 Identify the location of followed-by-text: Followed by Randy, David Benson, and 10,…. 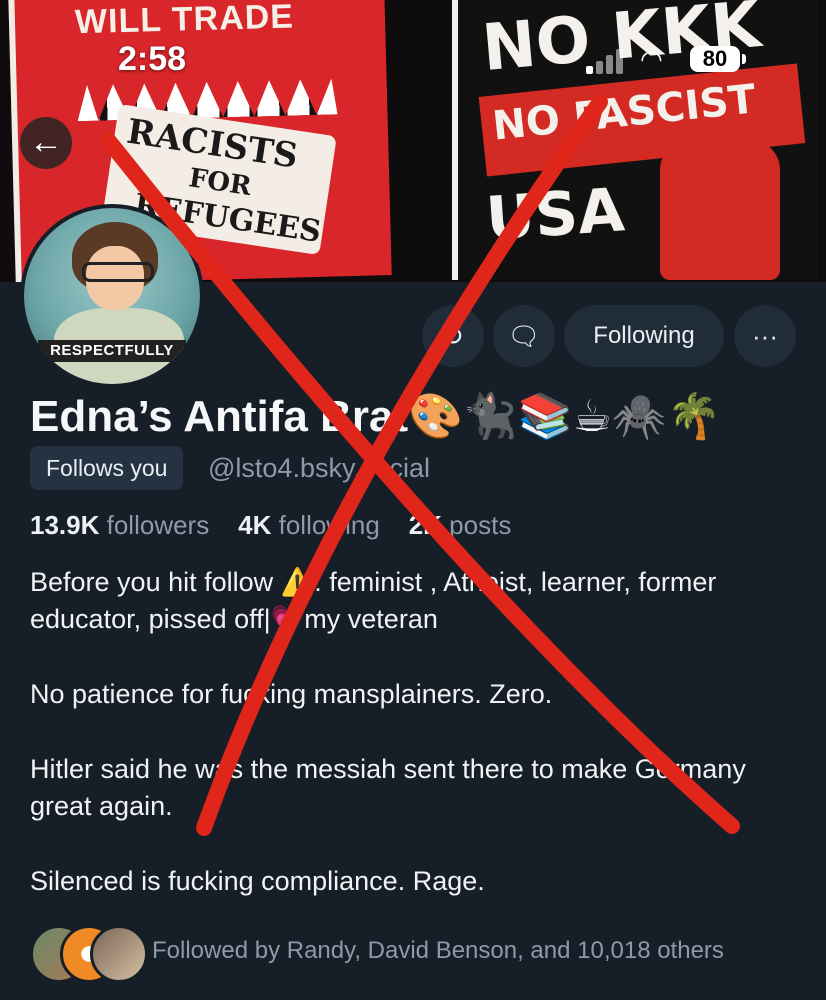
(438, 950).